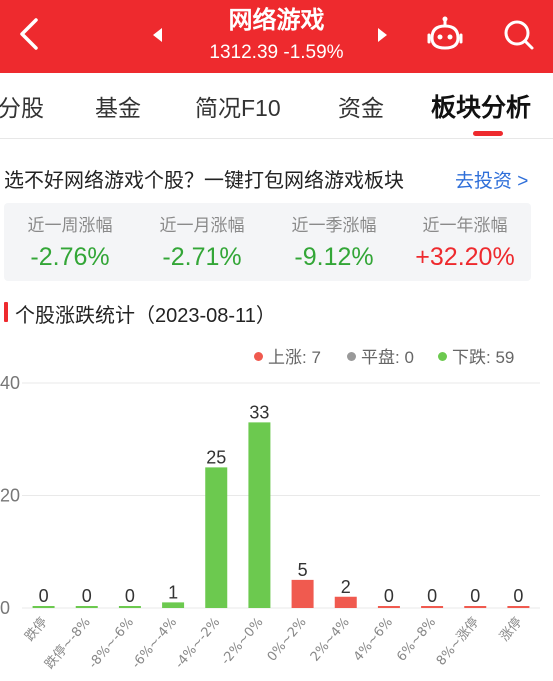  I want to click on chart-legend: 上涨: 7 平盘: 0 下跌: 59, so click(395, 355).